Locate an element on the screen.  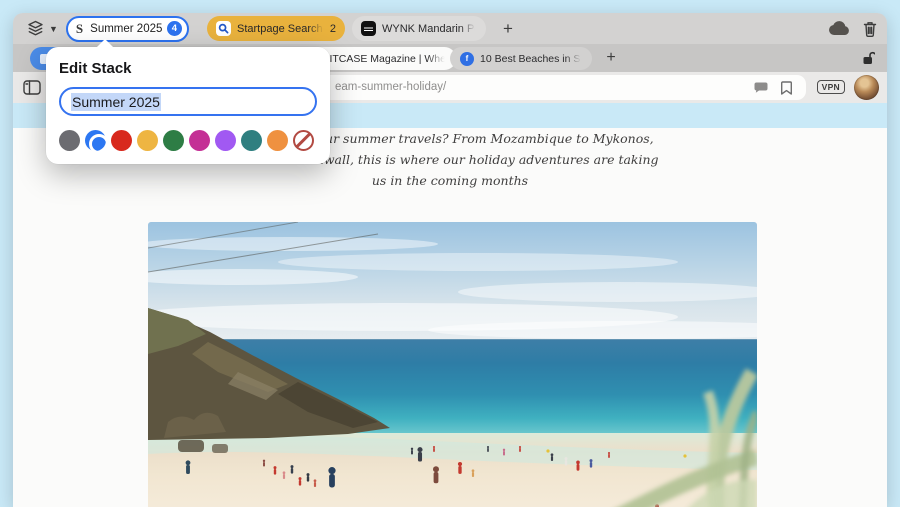
stack-tab-label: Summer 2025 is located at coordinates (126, 28).